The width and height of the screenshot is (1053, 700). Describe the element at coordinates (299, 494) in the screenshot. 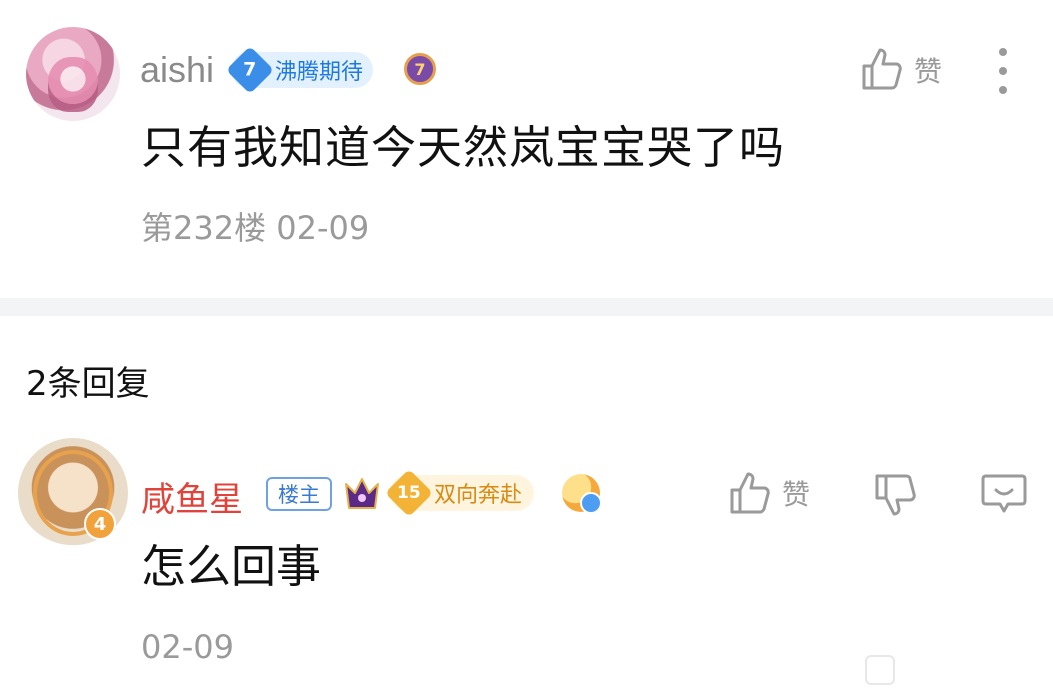

I see `owner-tag: 楼主` at that location.